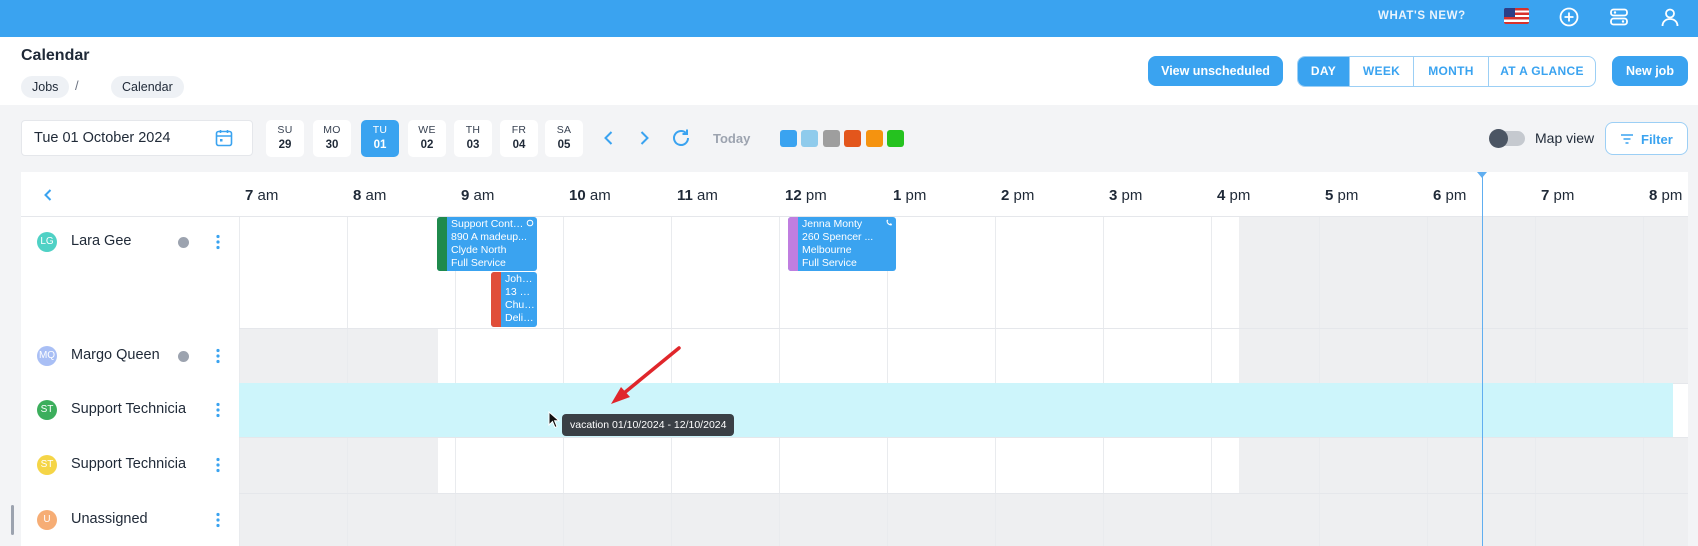 This screenshot has width=1698, height=546. What do you see at coordinates (130, 272) in the screenshot?
I see `resource-row: LG Lara Gee` at bounding box center [130, 272].